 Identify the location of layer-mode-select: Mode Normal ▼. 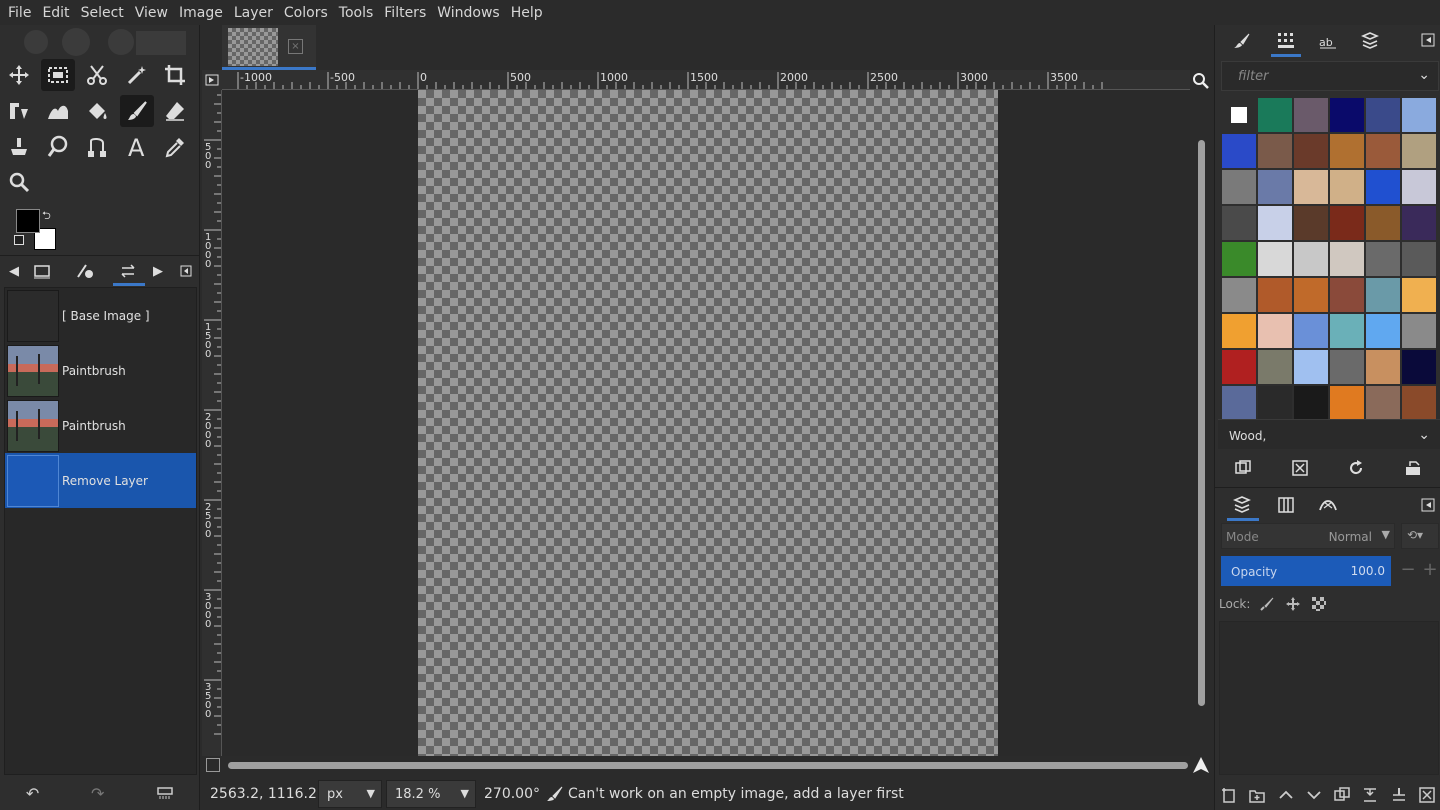
(1308, 536).